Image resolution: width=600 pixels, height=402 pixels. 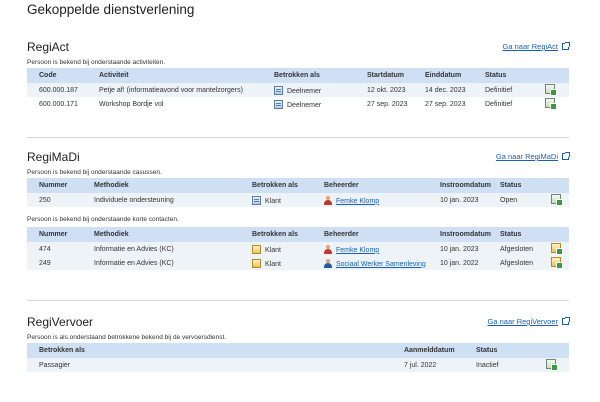 What do you see at coordinates (443, 104) in the screenshot?
I see `cell-eind: 27 sep. 2023` at bounding box center [443, 104].